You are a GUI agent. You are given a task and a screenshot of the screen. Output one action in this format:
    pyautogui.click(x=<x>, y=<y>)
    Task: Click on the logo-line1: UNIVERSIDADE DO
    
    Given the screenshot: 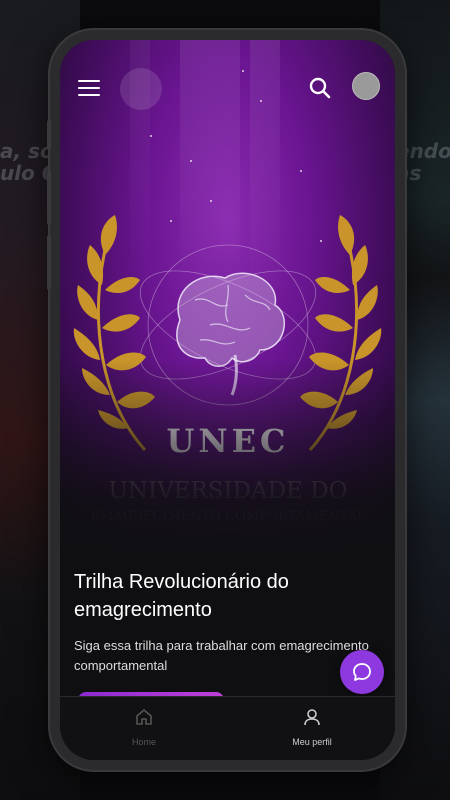 What is the action you would take?
    pyautogui.click(x=227, y=491)
    